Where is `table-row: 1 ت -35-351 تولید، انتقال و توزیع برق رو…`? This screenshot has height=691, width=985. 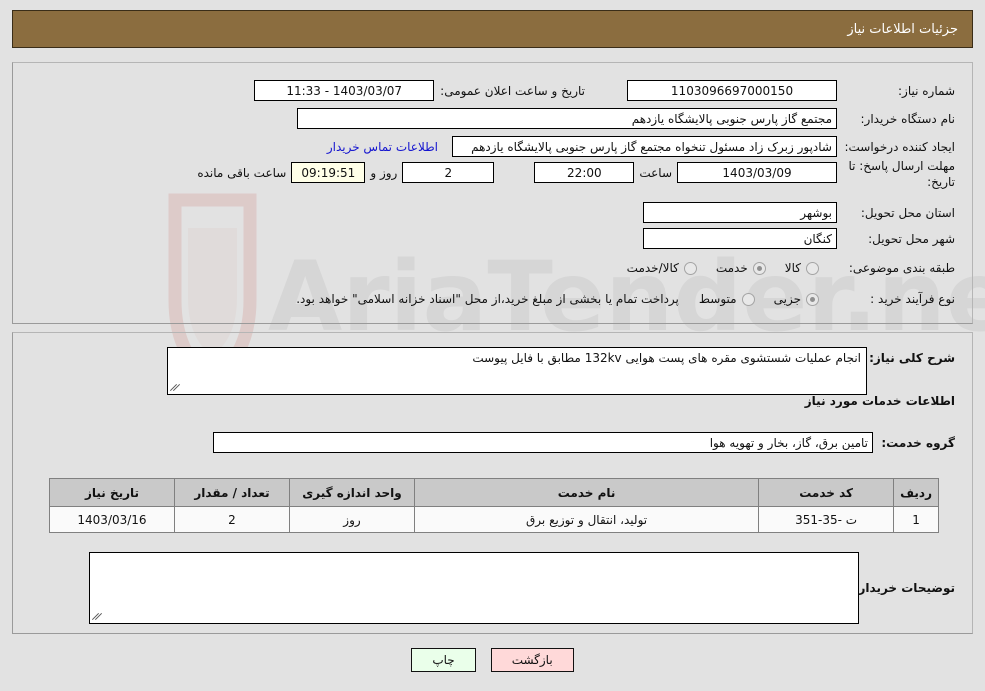 table-row: 1 ت -35-351 تولید، انتقال و توزیع برق رو… is located at coordinates (494, 519).